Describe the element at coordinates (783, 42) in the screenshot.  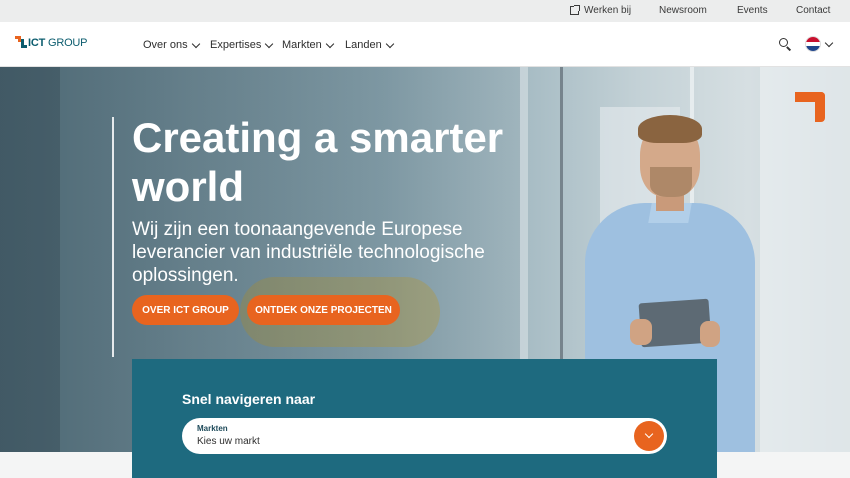
I see `search-icon` at that location.